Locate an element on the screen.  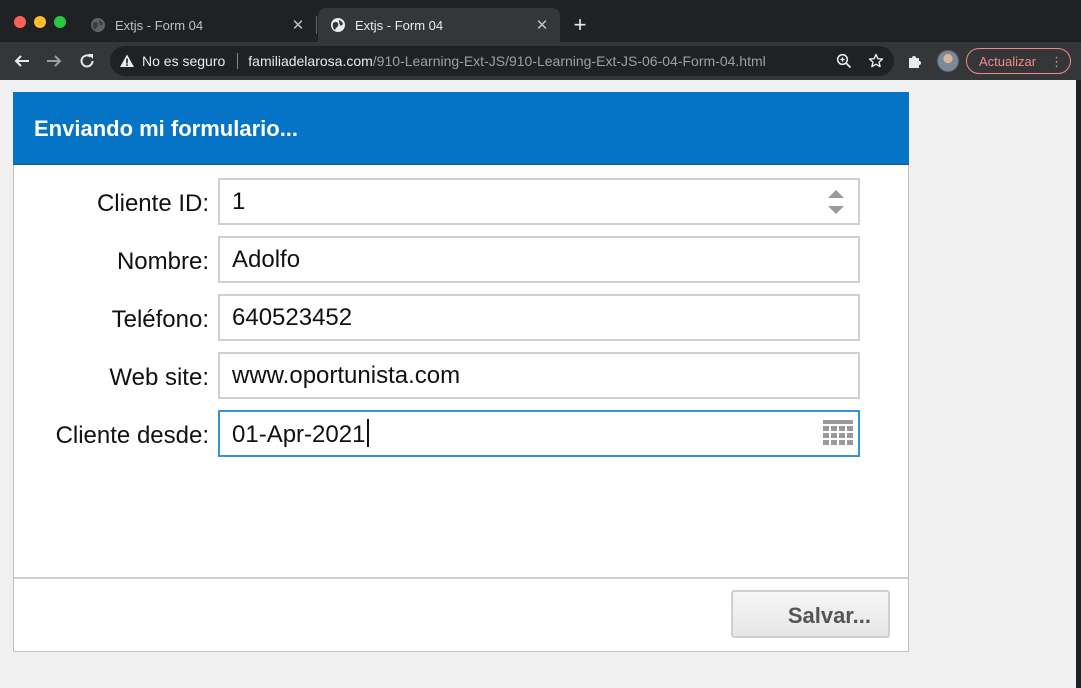
telefono-label: Teléfono: is located at coordinates (160, 319).